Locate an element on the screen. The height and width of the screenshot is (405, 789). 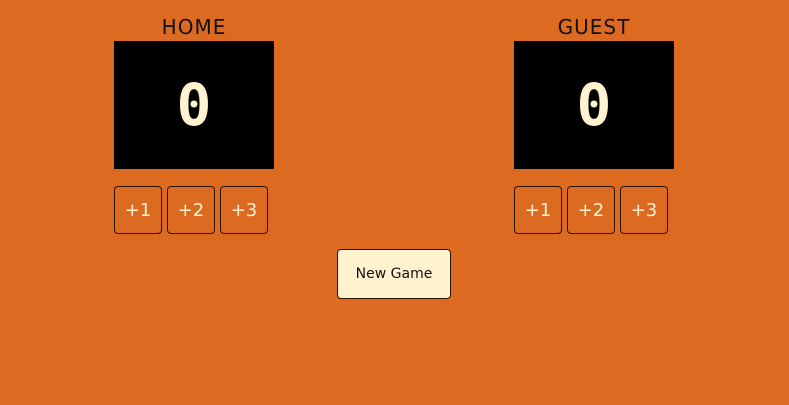
home-team-label: HOME is located at coordinates (194, 27).